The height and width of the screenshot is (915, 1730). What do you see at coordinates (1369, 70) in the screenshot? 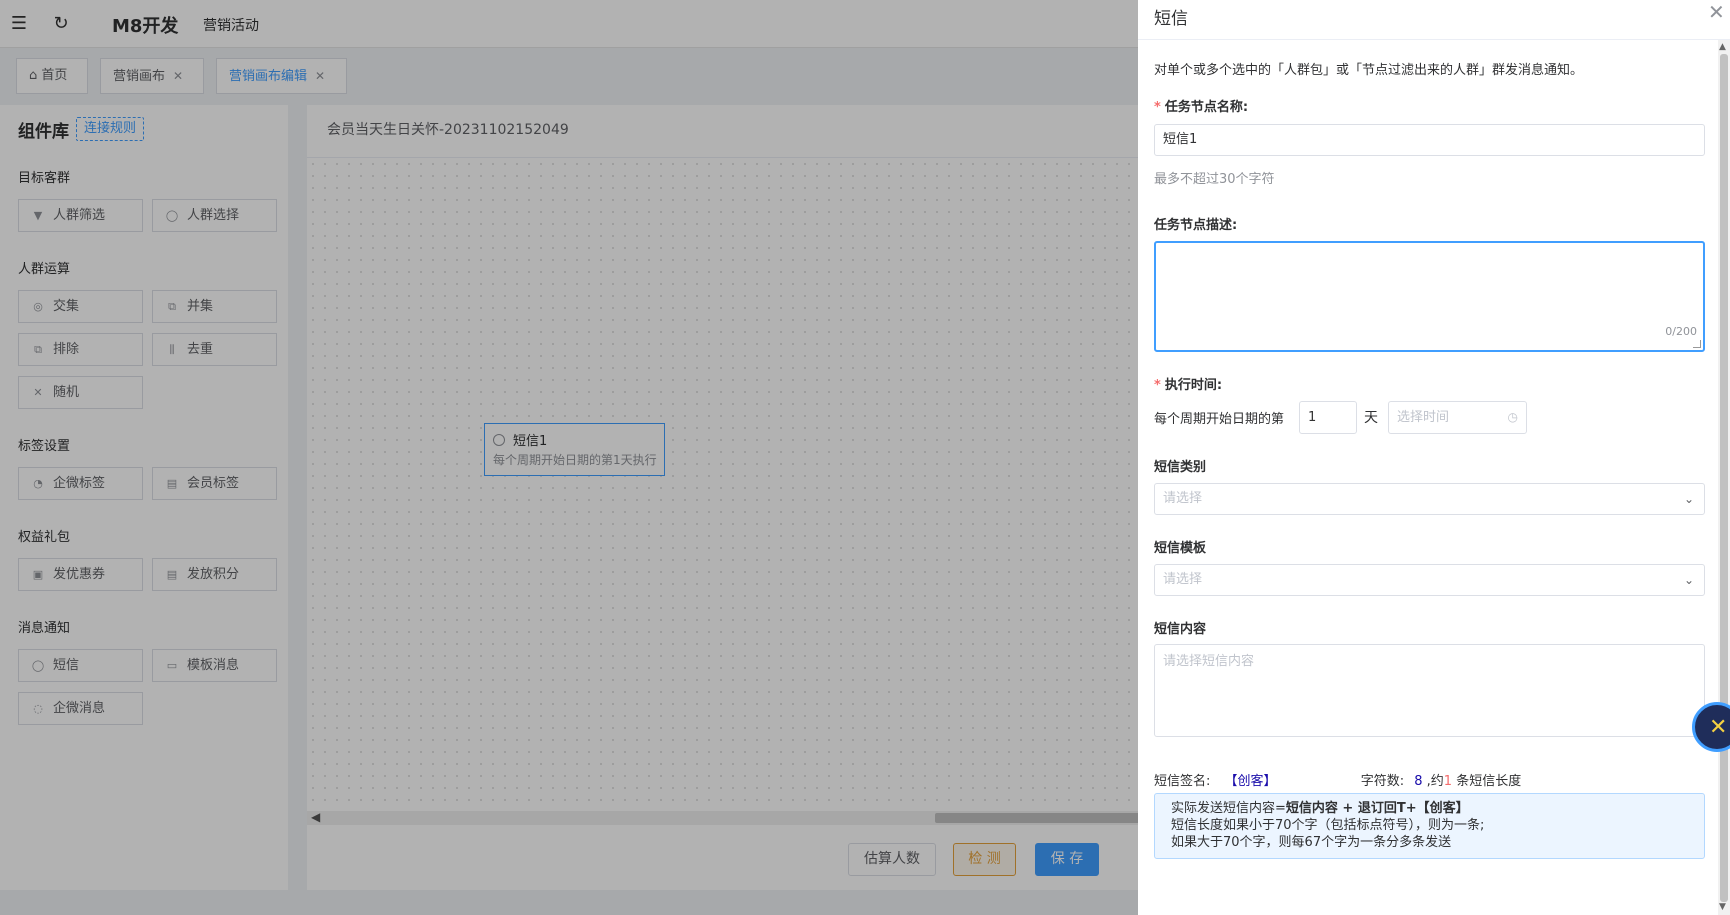
I see `drawer-description: 对单个或多个选中的「人群包」或「节点过滤出来的人群」群发消息通知。` at bounding box center [1369, 70].